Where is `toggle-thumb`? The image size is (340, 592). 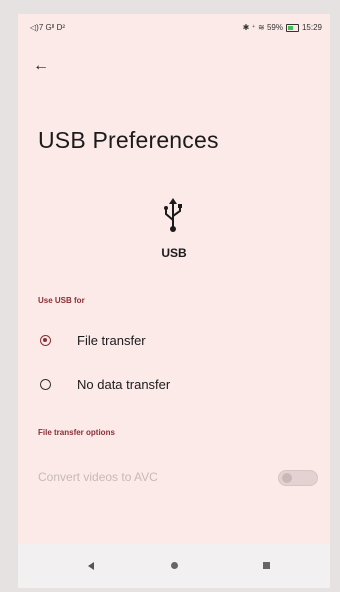
toggle-thumb is located at coordinates (287, 478).